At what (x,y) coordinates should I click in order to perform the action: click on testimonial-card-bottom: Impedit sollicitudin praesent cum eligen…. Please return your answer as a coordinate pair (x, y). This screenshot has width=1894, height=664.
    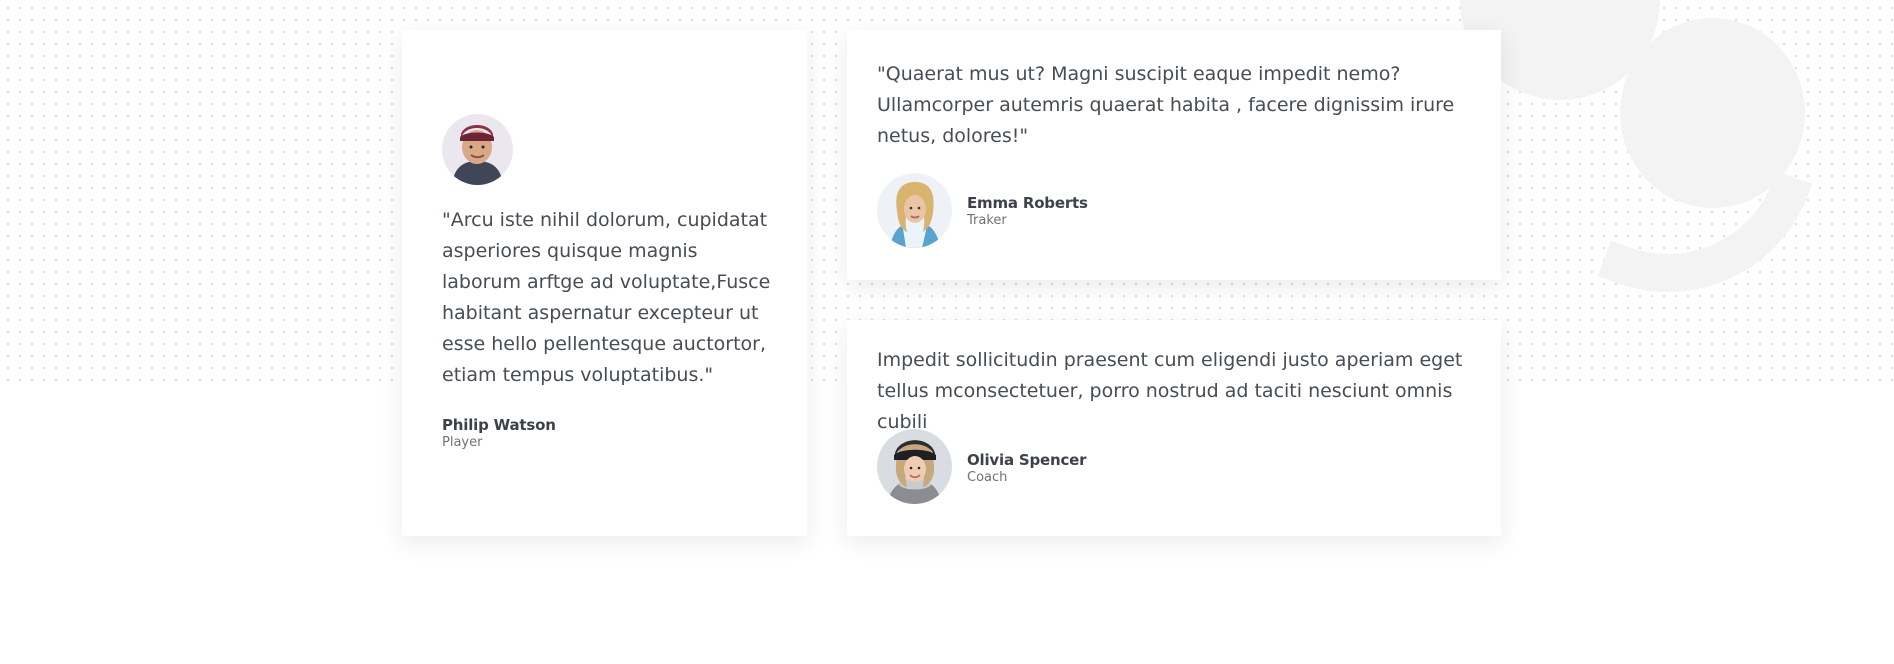
    Looking at the image, I should click on (1174, 428).